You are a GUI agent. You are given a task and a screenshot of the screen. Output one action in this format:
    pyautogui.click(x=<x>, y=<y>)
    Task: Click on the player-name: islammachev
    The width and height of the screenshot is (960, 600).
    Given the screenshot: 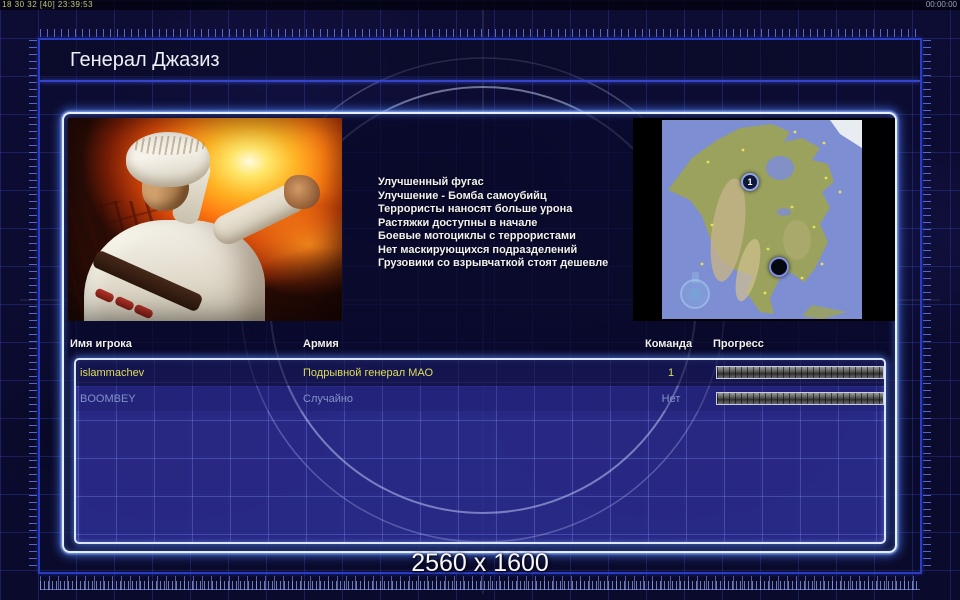 What is the action you would take?
    pyautogui.click(x=112, y=373)
    